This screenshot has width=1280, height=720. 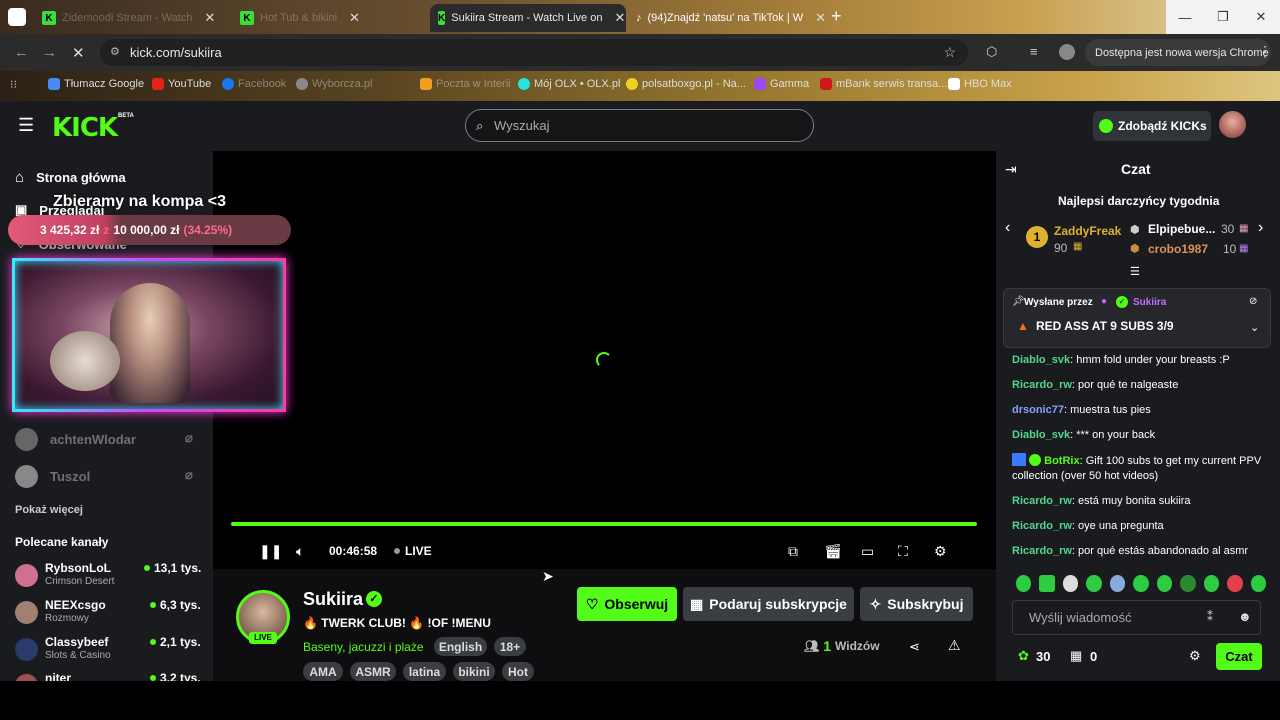 What do you see at coordinates (1232, 124) in the screenshot?
I see `user-avatar` at bounding box center [1232, 124].